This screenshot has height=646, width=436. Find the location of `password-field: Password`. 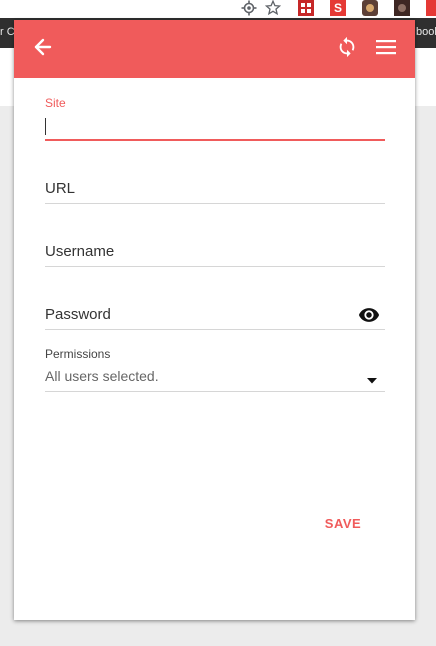

password-field: Password is located at coordinates (215, 318).